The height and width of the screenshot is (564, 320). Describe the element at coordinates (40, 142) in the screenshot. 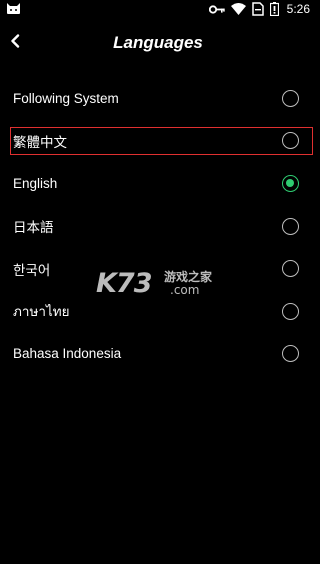

I see `language-label: 繁體中文` at that location.